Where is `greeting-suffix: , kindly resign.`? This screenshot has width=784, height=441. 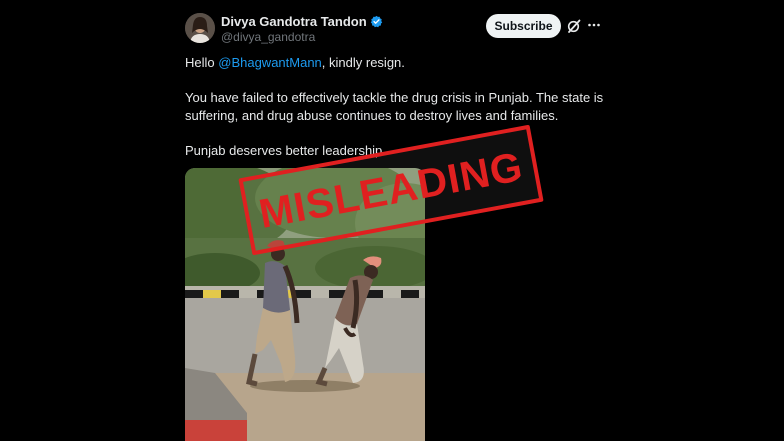
greeting-suffix: , kindly resign. is located at coordinates (363, 62).